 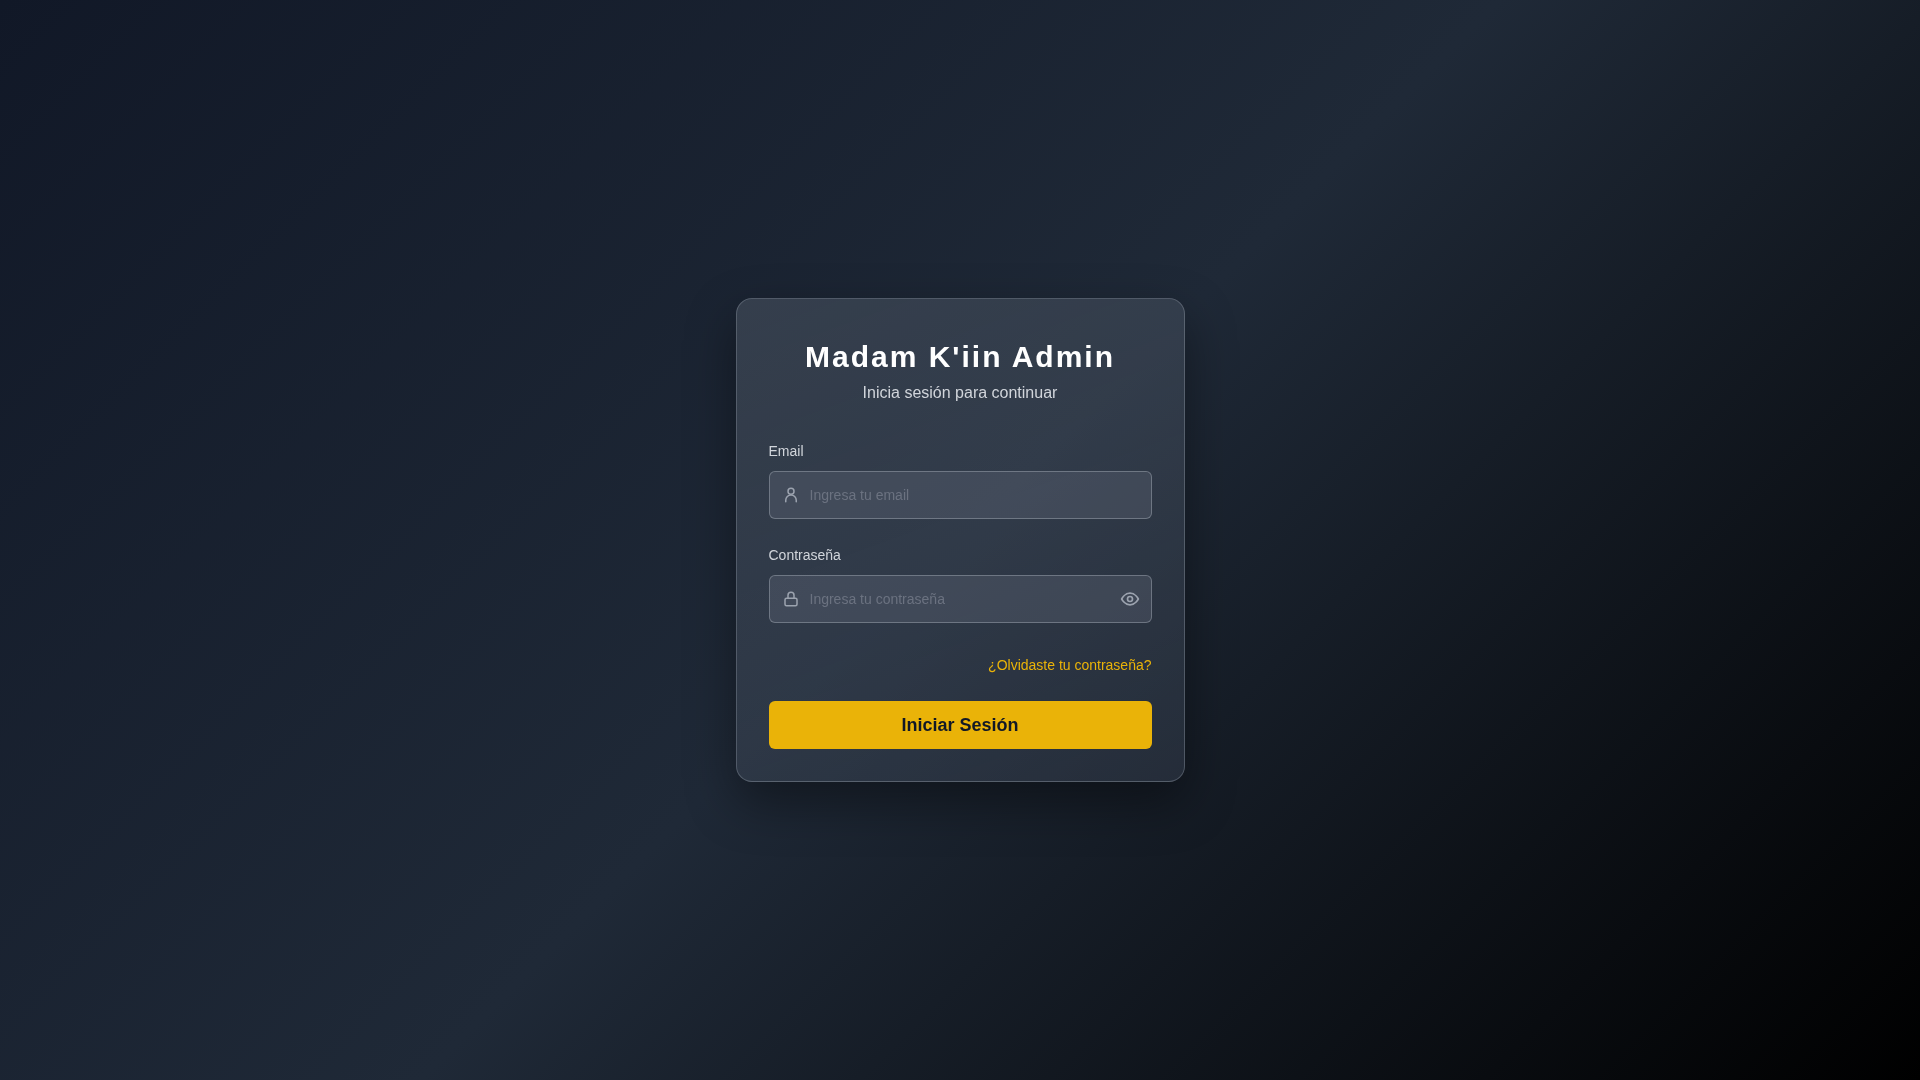 I want to click on login-button: Iniciar Sesión, so click(x=960, y=725).